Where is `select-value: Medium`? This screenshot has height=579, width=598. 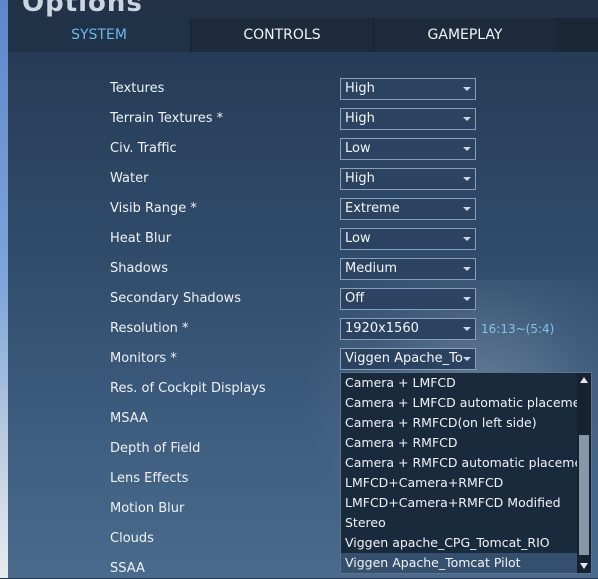
select-value: Medium is located at coordinates (371, 268).